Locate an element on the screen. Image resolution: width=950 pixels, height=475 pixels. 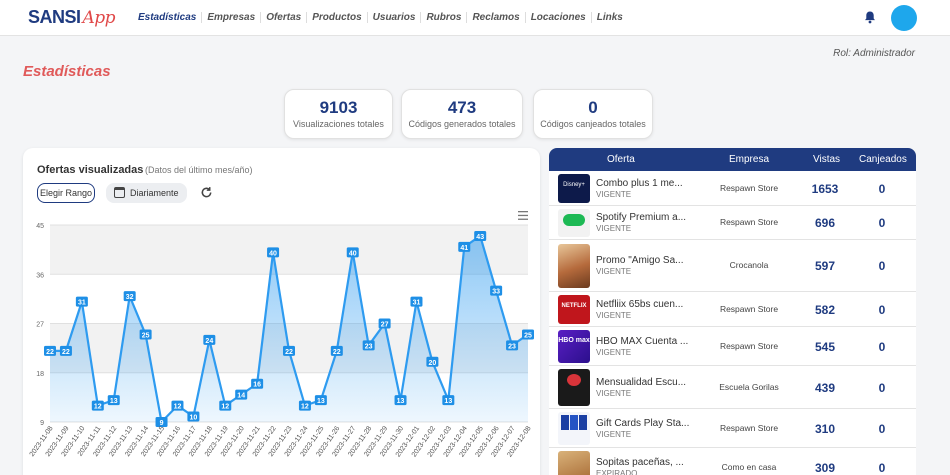
y-tick-label: 9 is located at coordinates (42, 423).